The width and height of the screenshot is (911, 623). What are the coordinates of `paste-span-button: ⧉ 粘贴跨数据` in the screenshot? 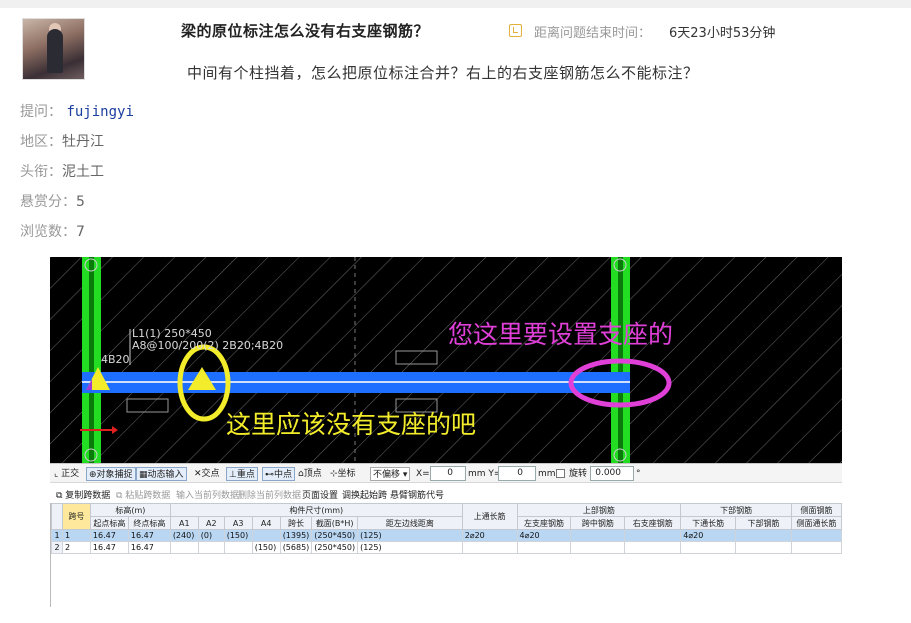 It's located at (143, 494).